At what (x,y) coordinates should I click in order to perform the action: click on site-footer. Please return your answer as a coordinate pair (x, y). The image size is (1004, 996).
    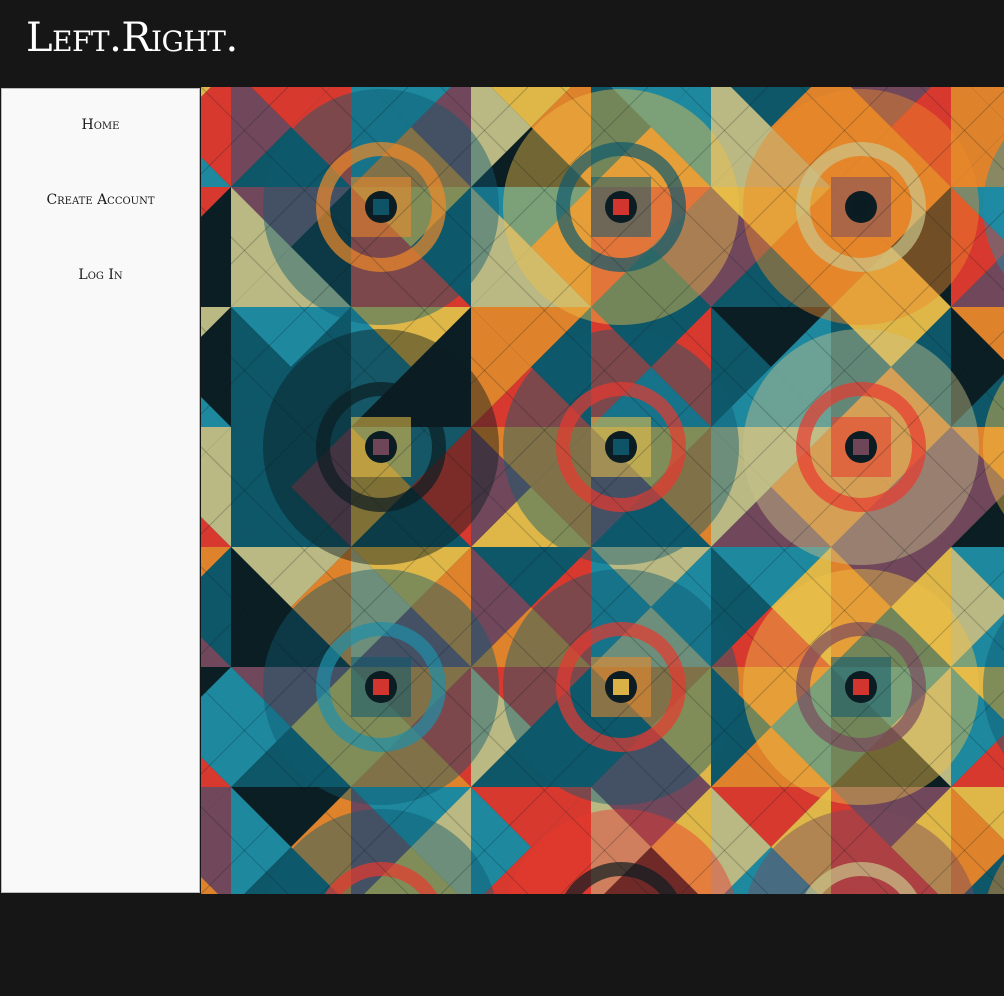
    Looking at the image, I should click on (502, 945).